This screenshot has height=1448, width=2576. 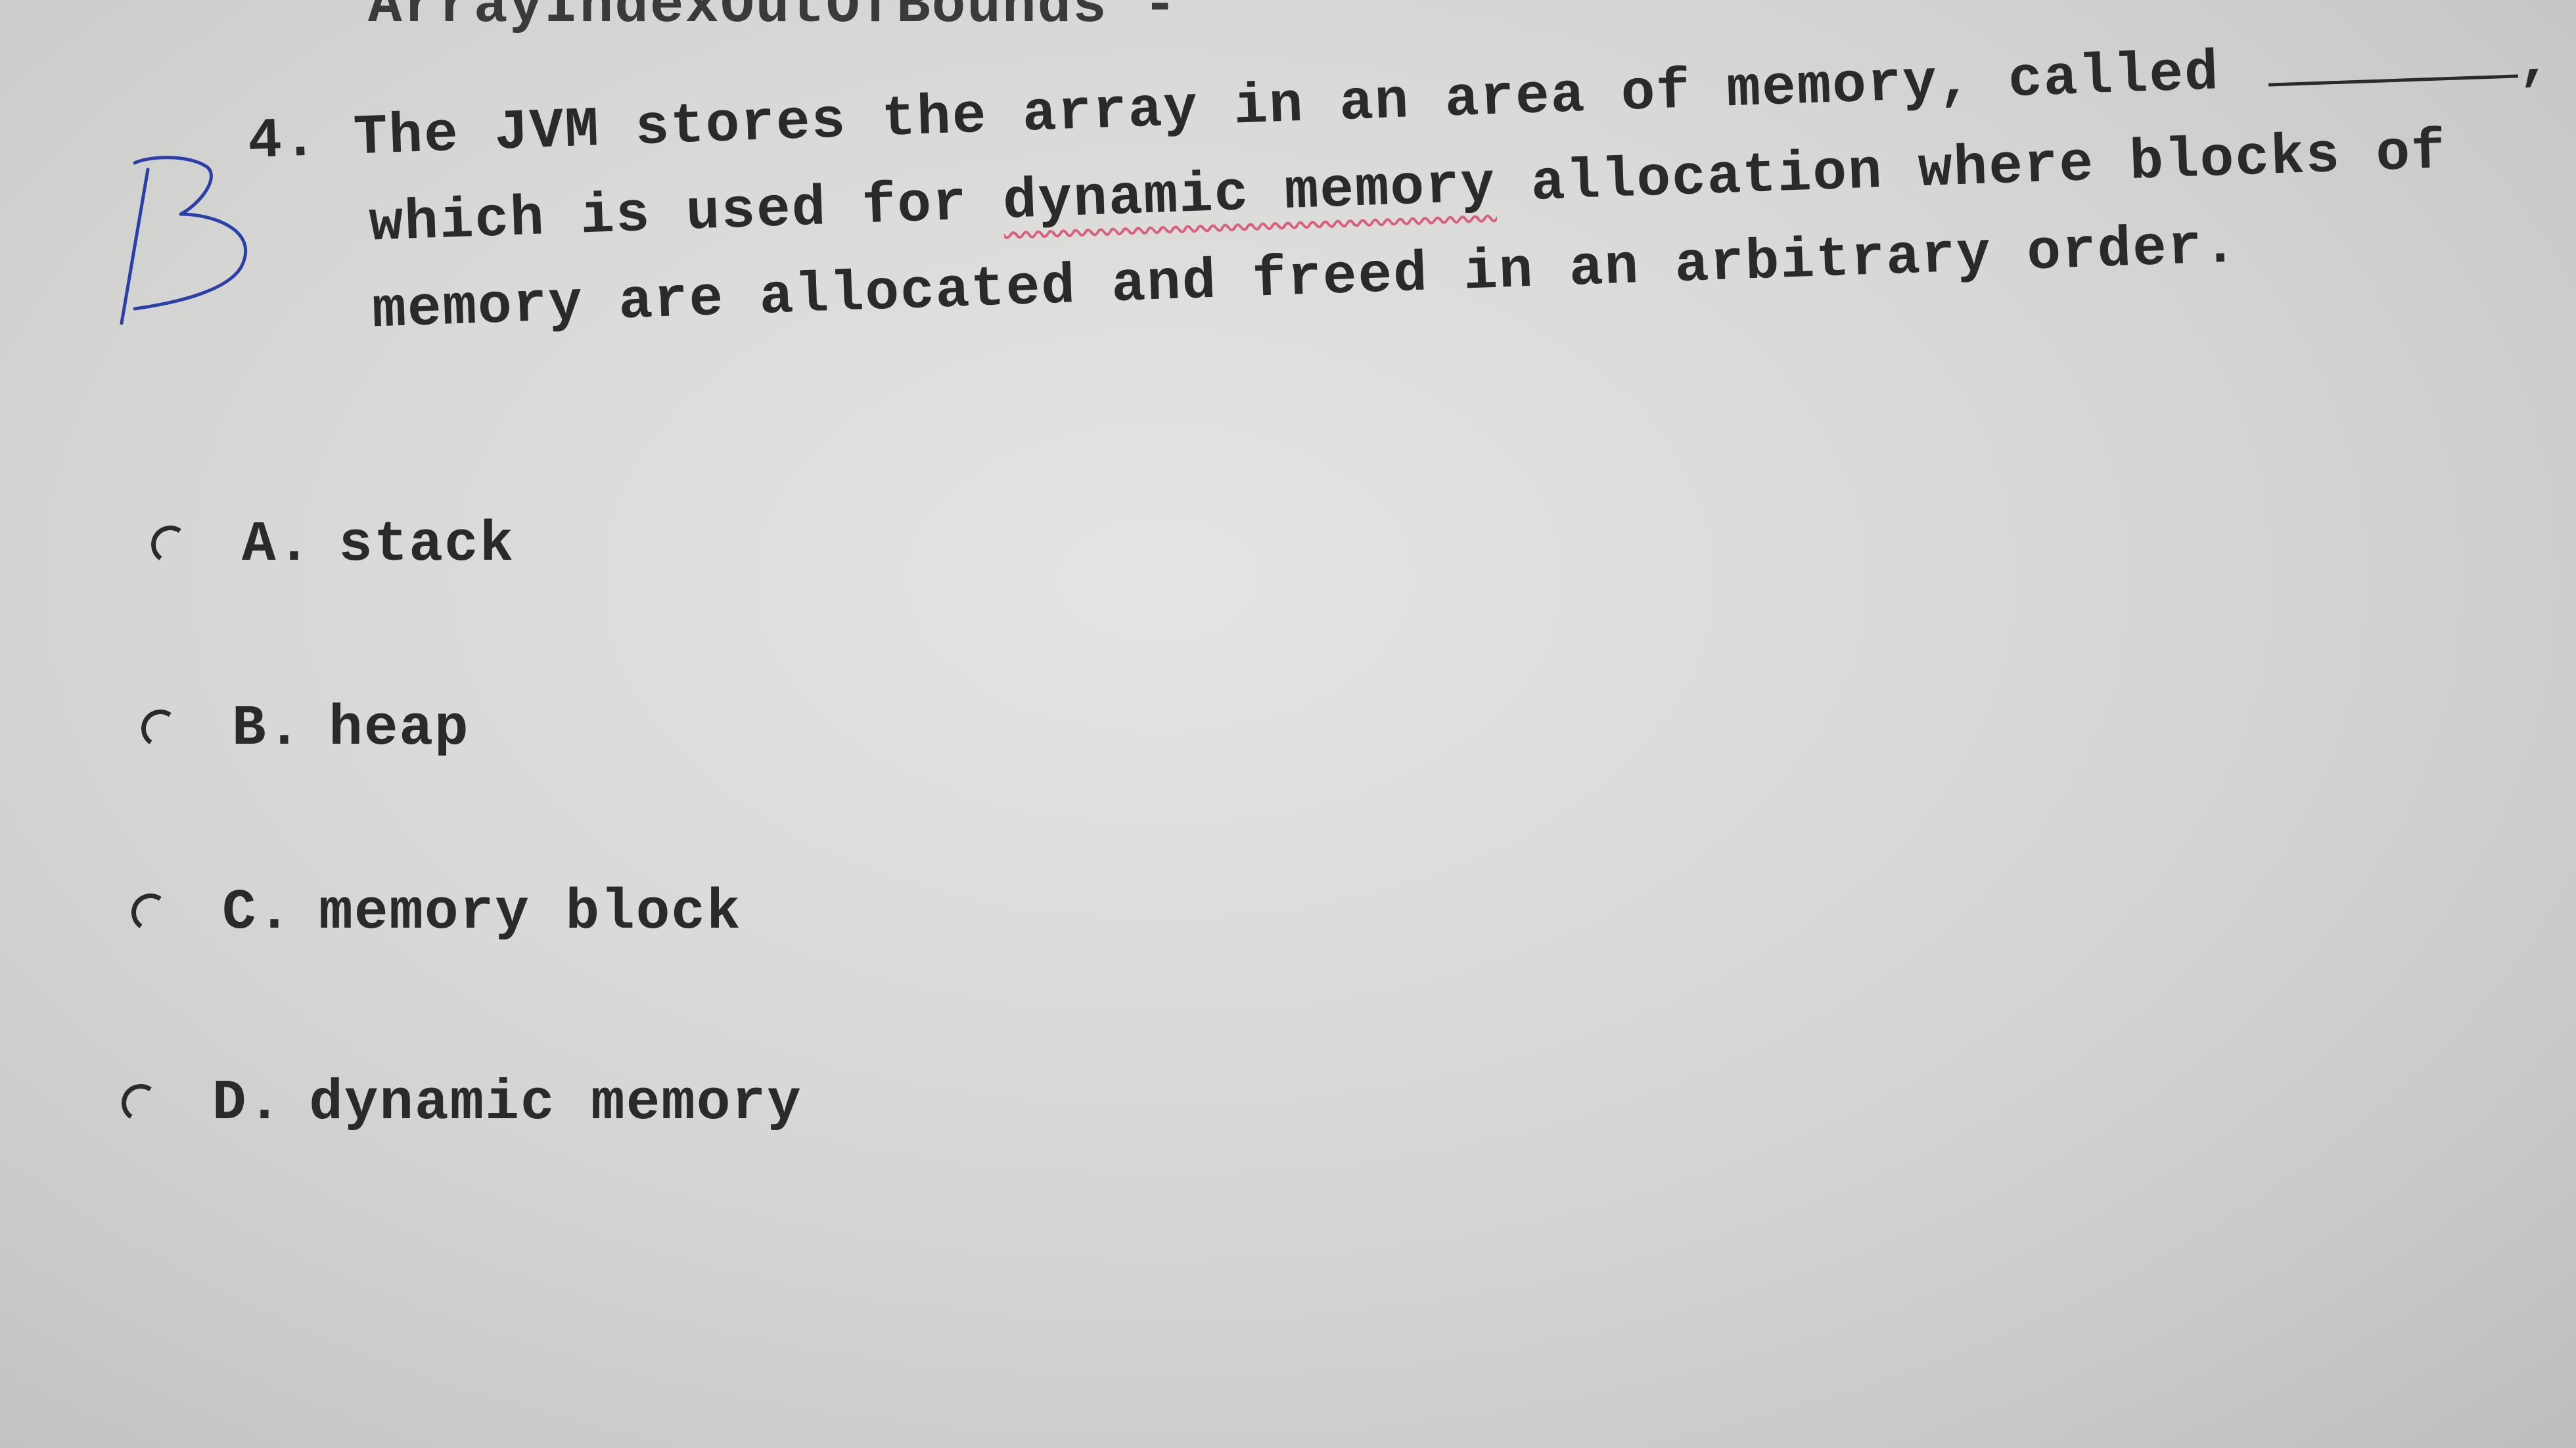 I want to click on handwritten-b-mark, so click(x=184, y=240).